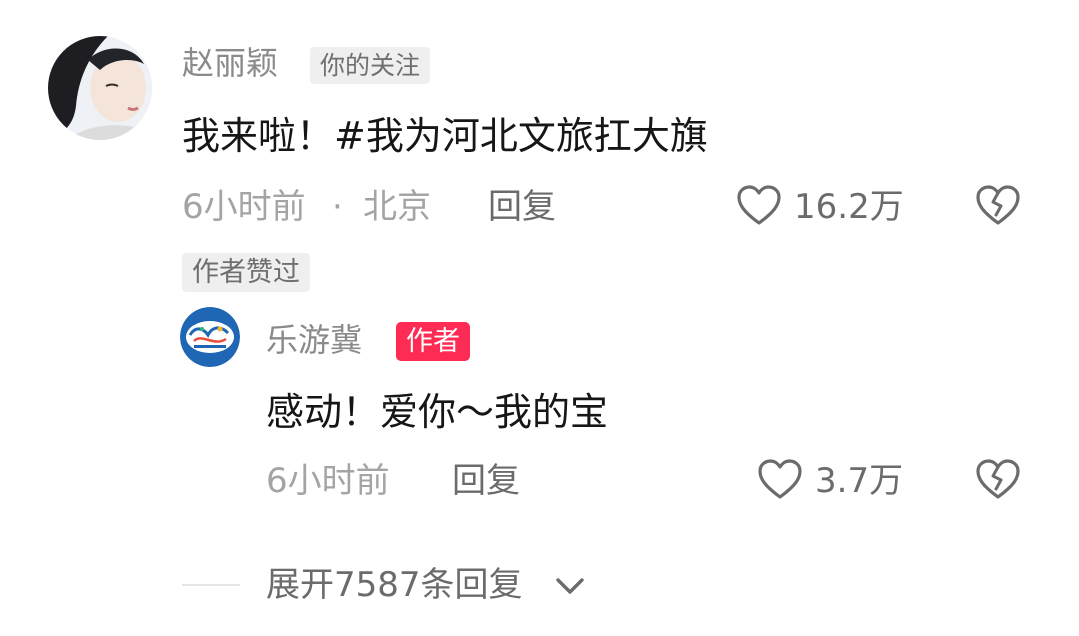  Describe the element at coordinates (849, 207) in the screenshot. I see `like-count: 16.2万` at that location.